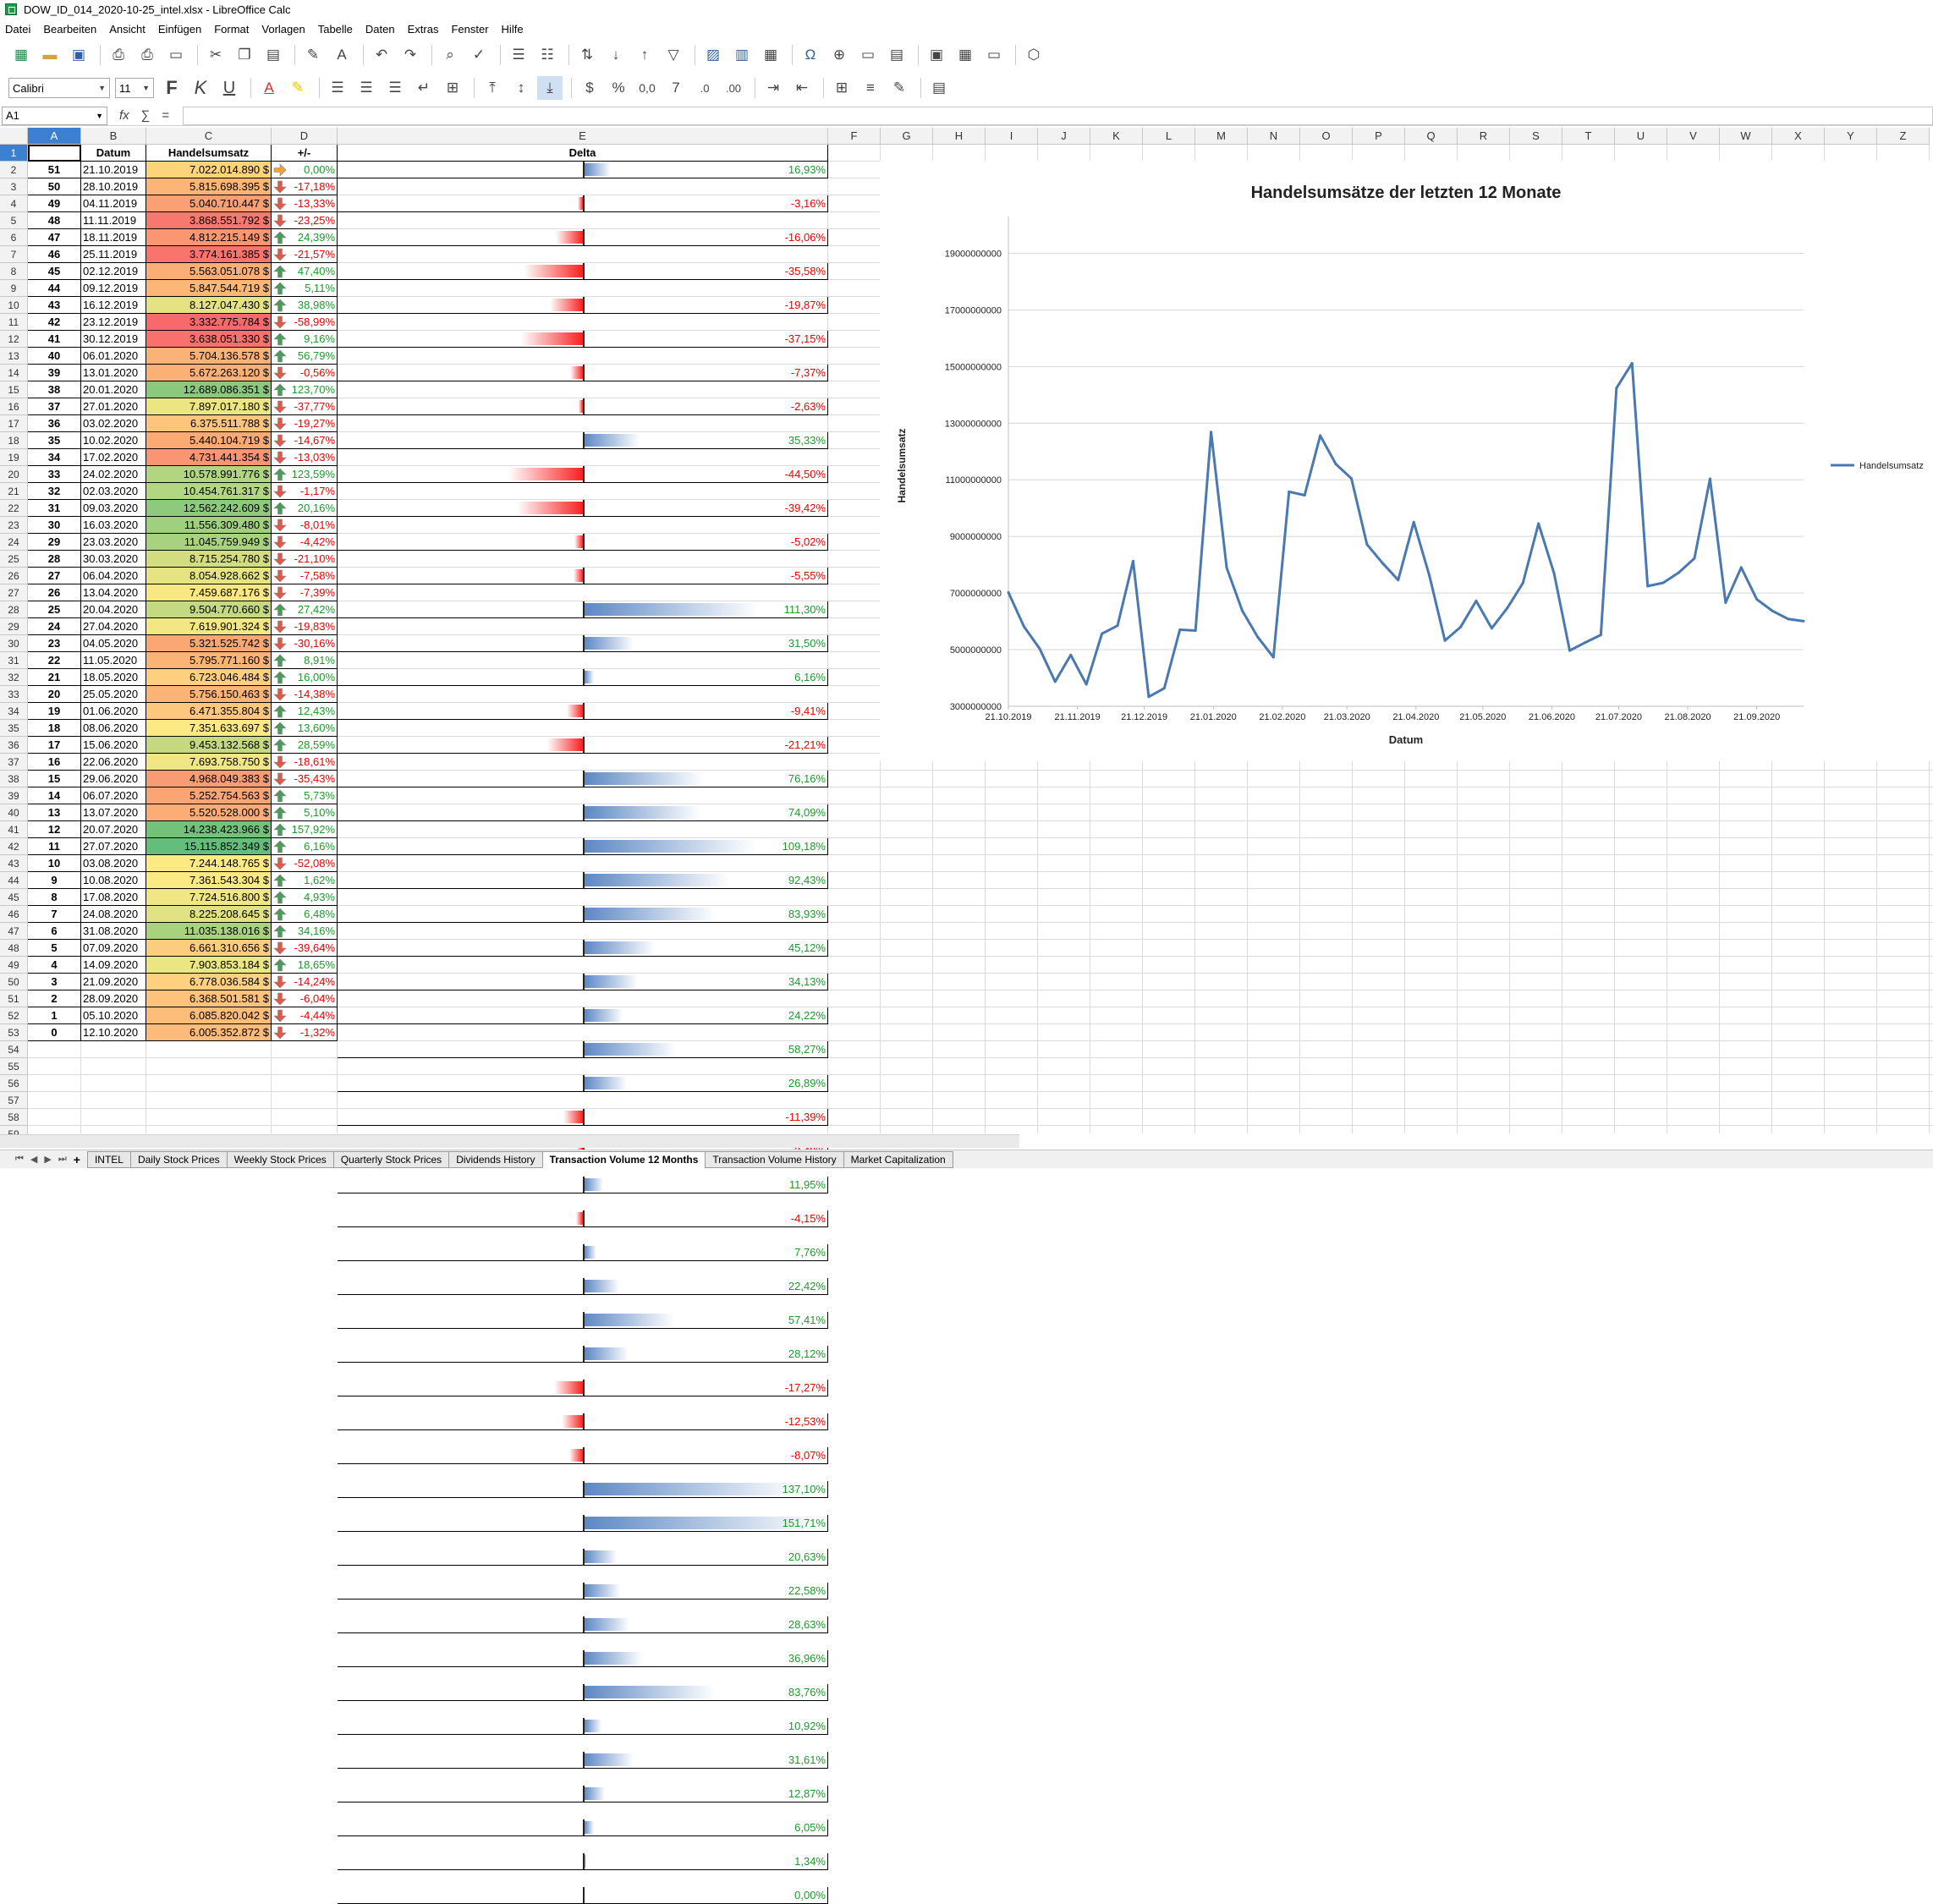 Image resolution: width=1933 pixels, height=1904 pixels. Describe the element at coordinates (113, 424) in the screenshot. I see `date-cell: 03.02.2020` at that location.